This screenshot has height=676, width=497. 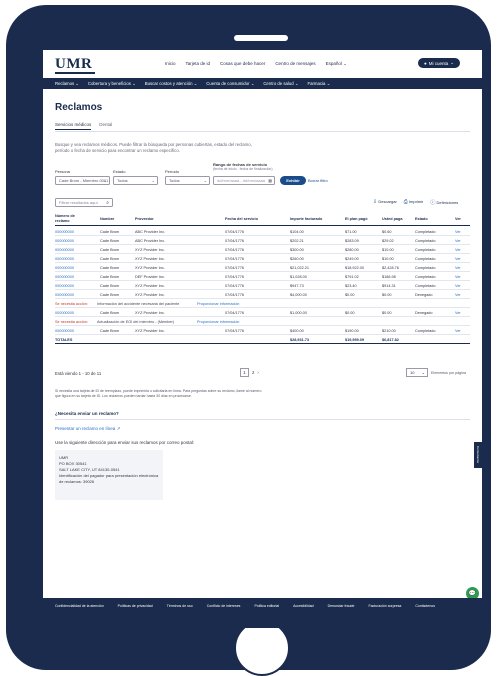 I want to click on page-1-button: 1, so click(x=244, y=372).